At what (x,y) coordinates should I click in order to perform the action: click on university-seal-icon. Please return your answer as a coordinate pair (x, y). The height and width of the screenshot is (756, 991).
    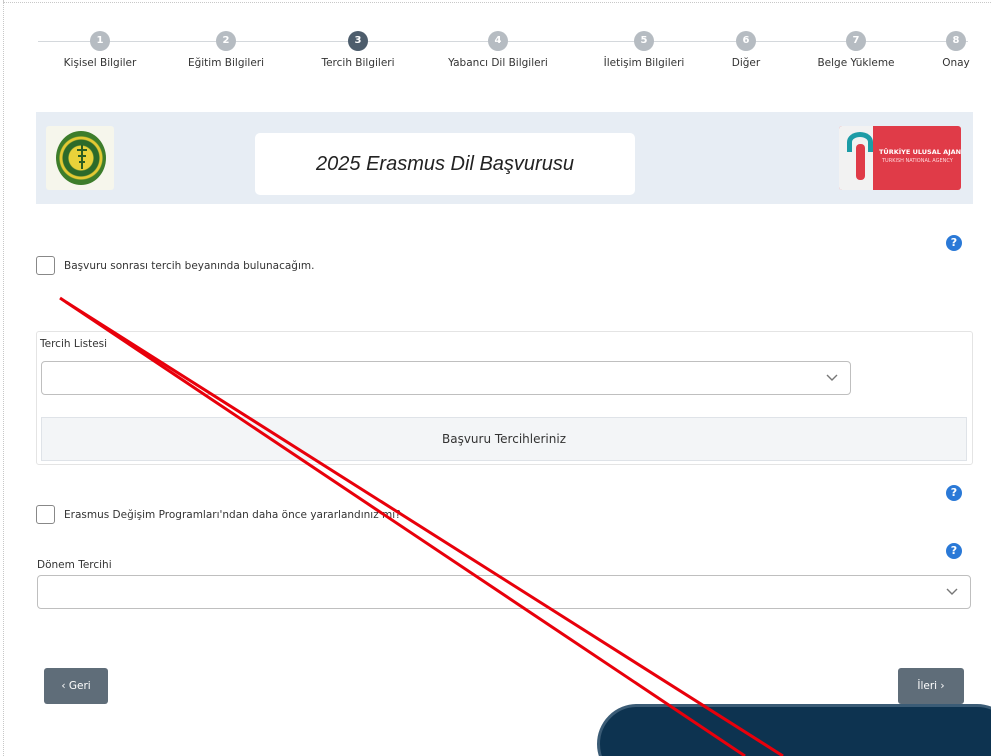
    Looking at the image, I should click on (81, 158).